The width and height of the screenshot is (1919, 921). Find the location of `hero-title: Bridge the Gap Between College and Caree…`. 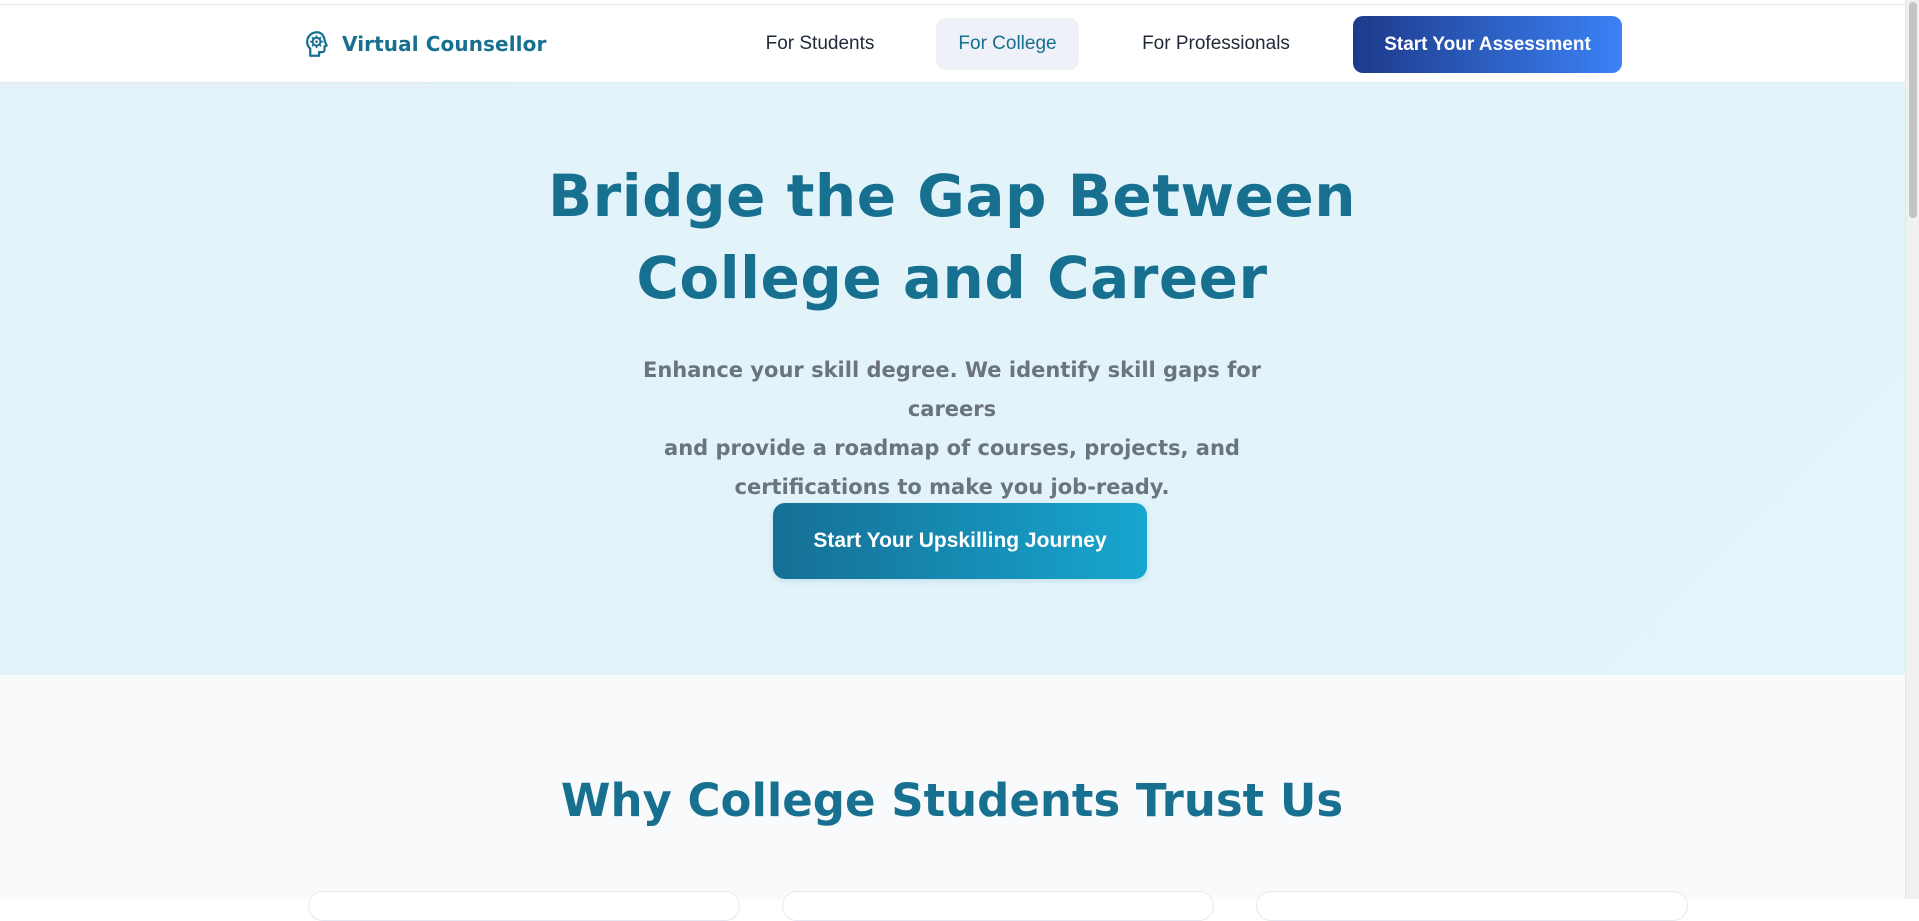

hero-title: Bridge the Gap Between College and Caree… is located at coordinates (952, 237).